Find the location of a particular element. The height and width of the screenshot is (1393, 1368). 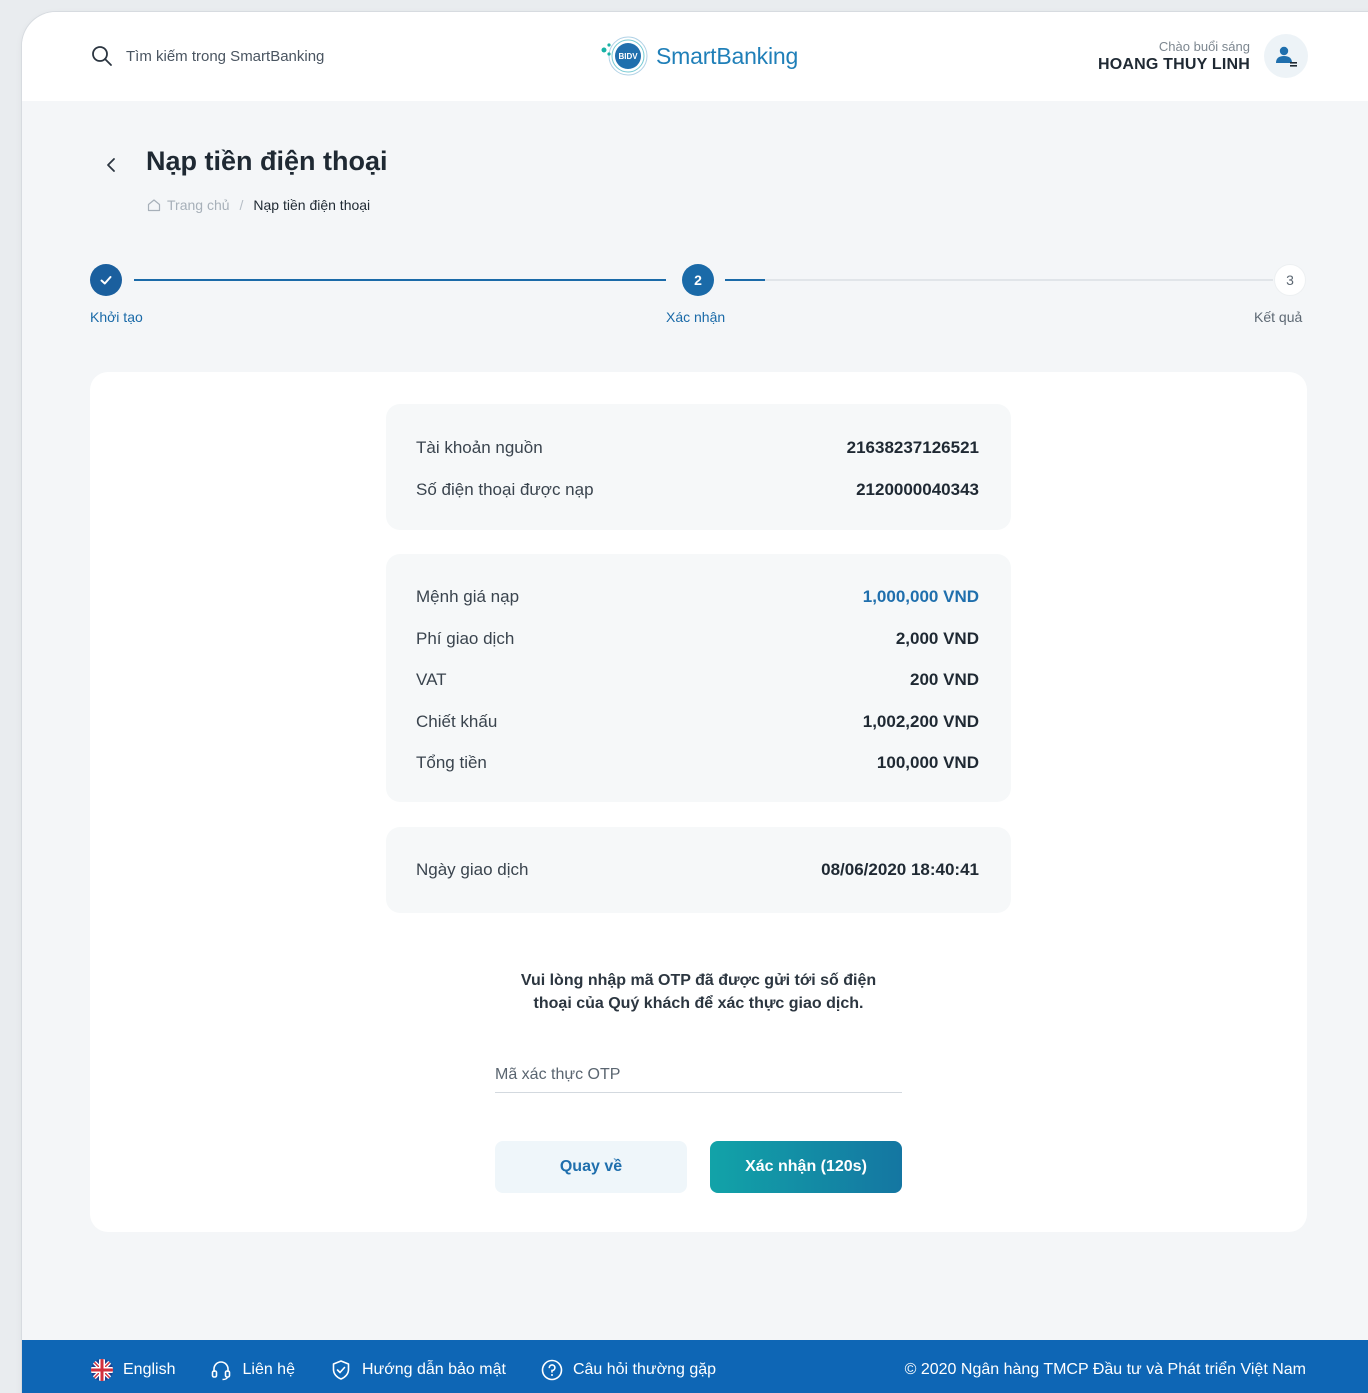

discount-row: Chiết khấu 1,002,200 VND is located at coordinates (697, 722).